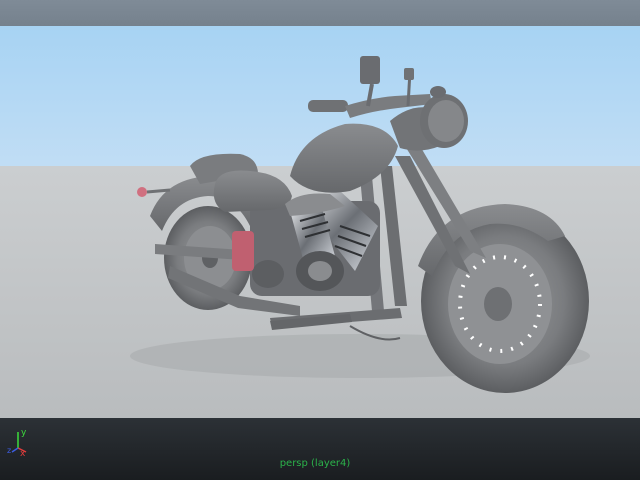  Describe the element at coordinates (9, 450) in the screenshot. I see `axis-z-label: z` at that location.